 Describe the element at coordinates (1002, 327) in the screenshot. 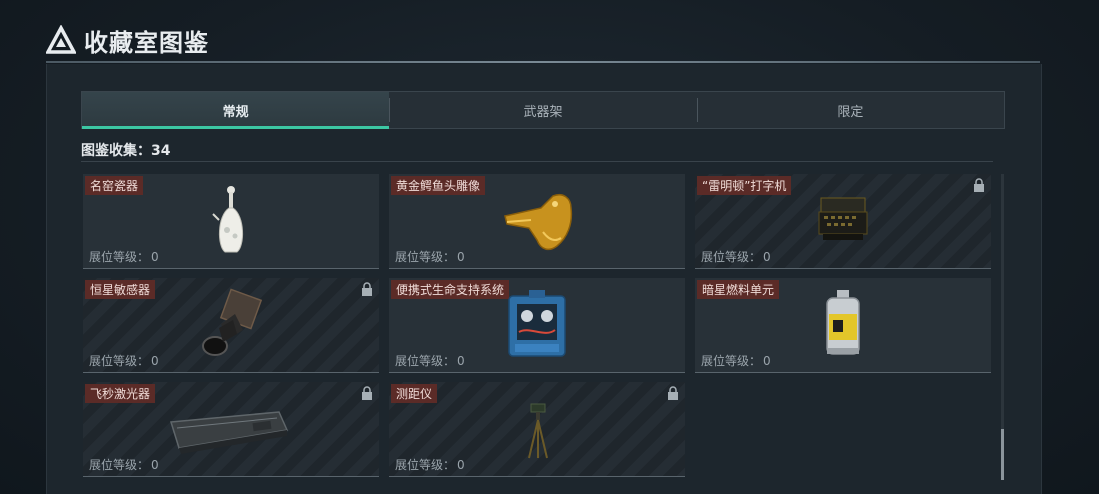

I see `scrollbar-track` at that location.